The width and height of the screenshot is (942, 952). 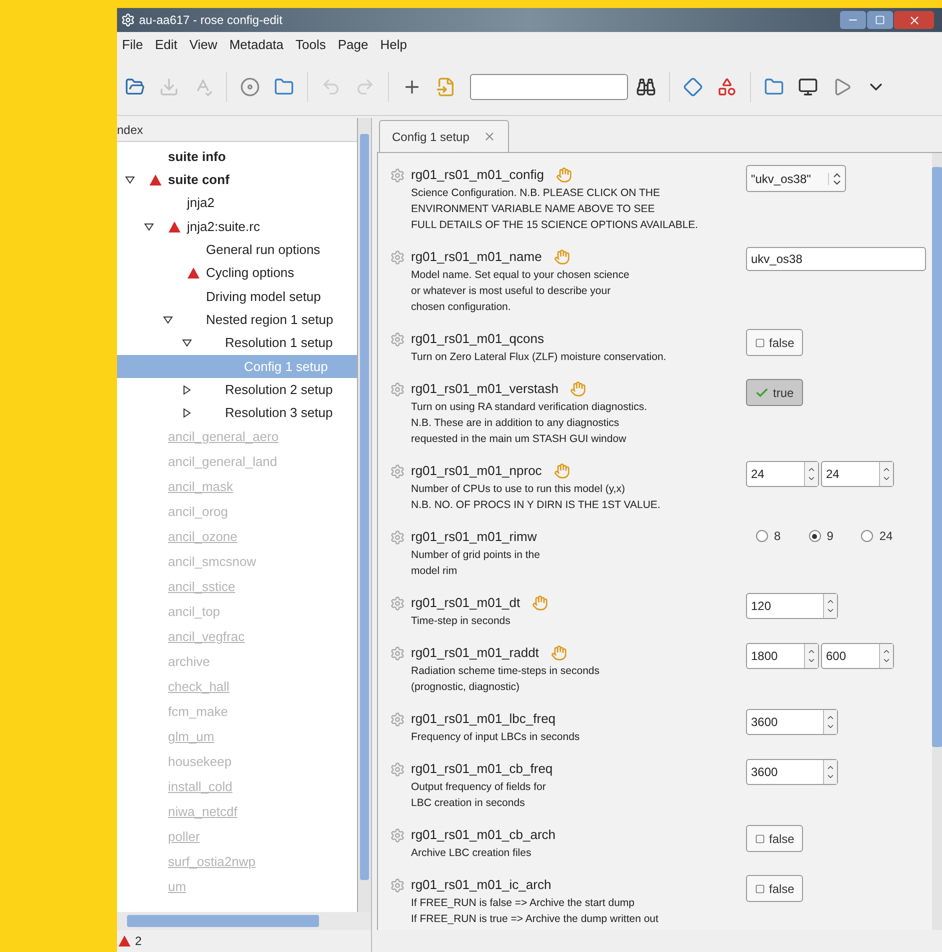 I want to click on radio-option: 24, so click(x=877, y=536).